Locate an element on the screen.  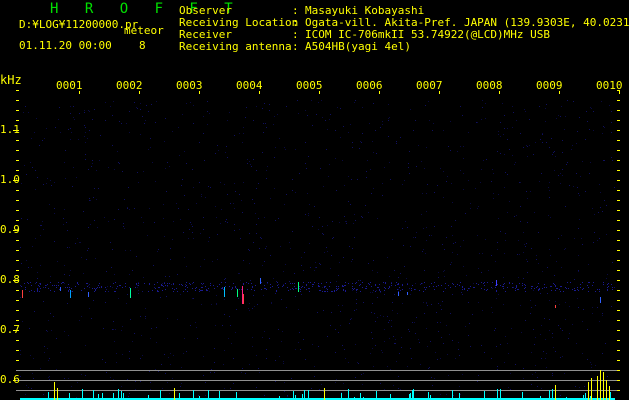
x-tick-label: 0009 is located at coordinates (549, 85).